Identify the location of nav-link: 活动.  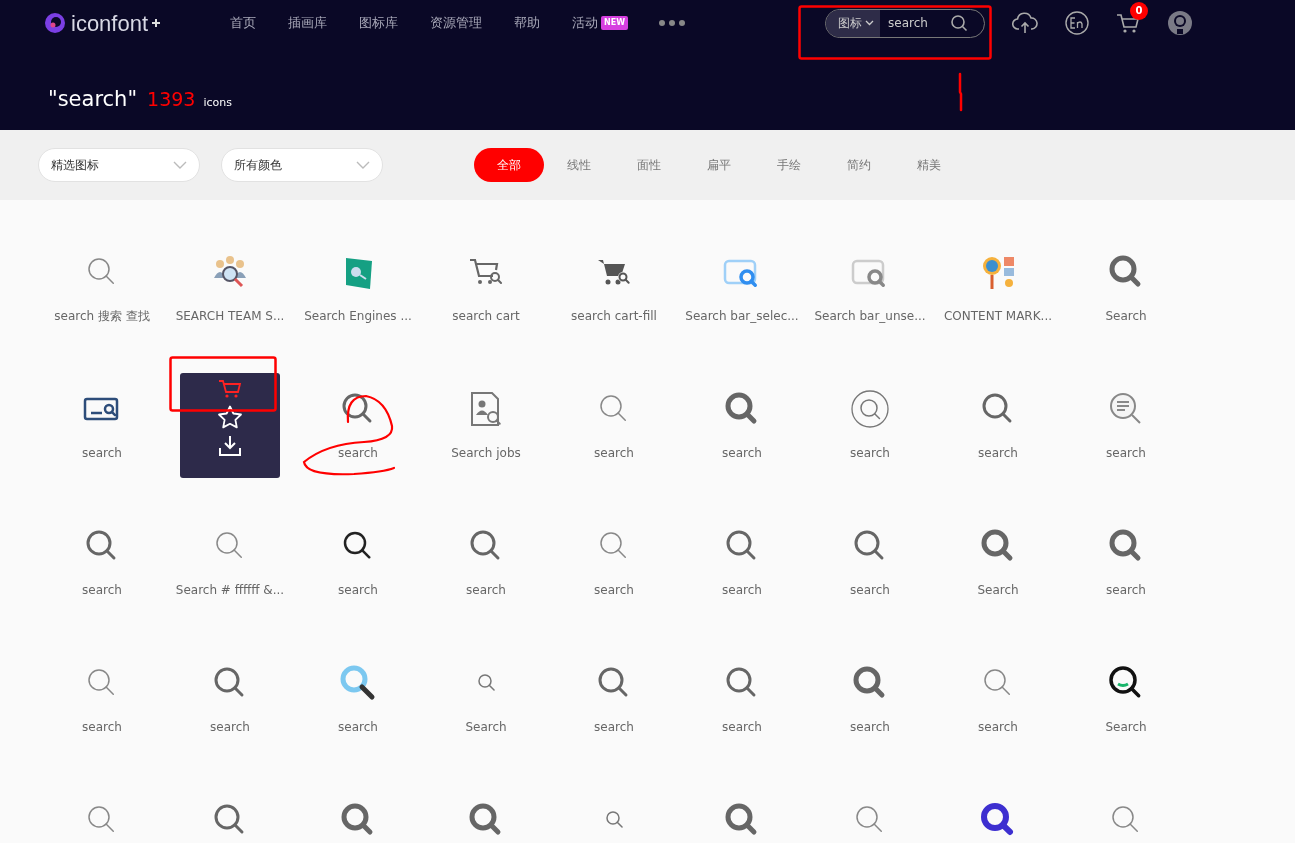
(585, 23).